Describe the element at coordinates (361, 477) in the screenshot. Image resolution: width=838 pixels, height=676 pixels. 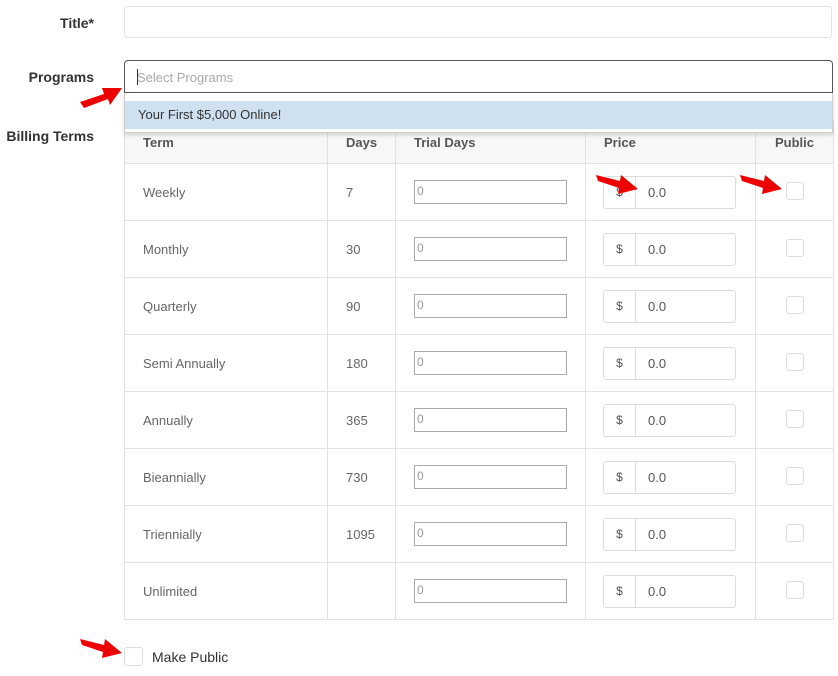
I see `term-days: 730` at that location.